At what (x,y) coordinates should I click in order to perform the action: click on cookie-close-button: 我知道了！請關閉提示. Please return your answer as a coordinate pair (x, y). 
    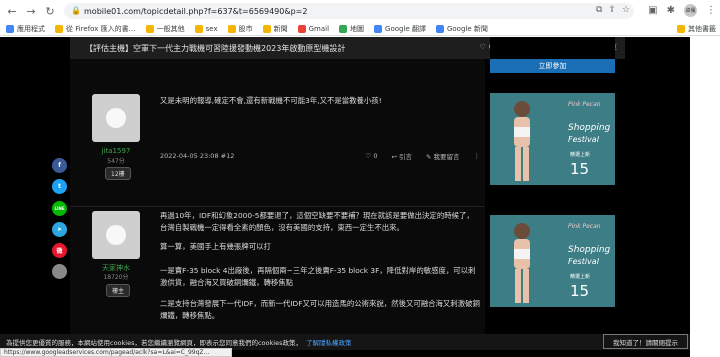
    Looking at the image, I should click on (645, 341).